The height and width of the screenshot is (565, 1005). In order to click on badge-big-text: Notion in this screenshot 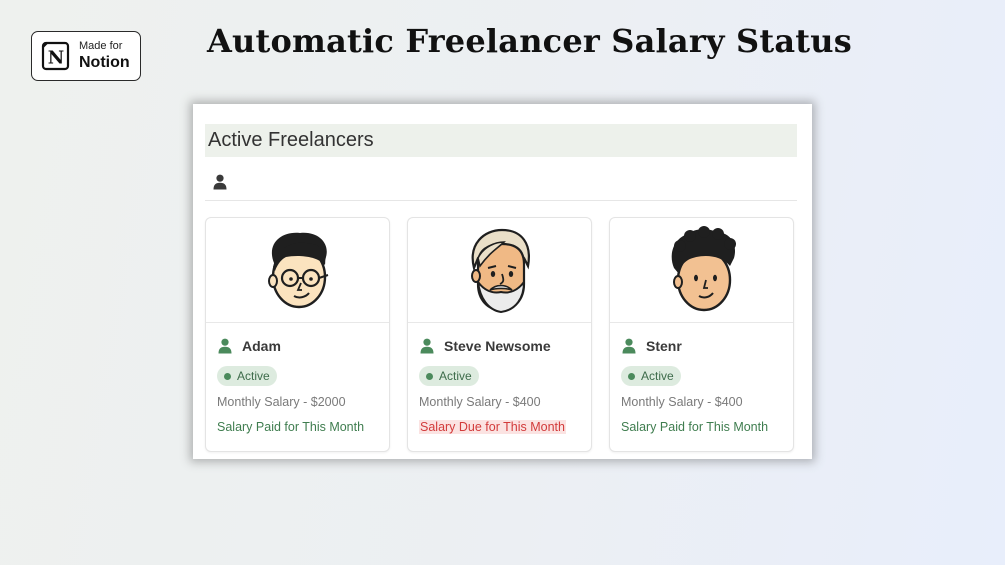, I will do `click(104, 62)`.